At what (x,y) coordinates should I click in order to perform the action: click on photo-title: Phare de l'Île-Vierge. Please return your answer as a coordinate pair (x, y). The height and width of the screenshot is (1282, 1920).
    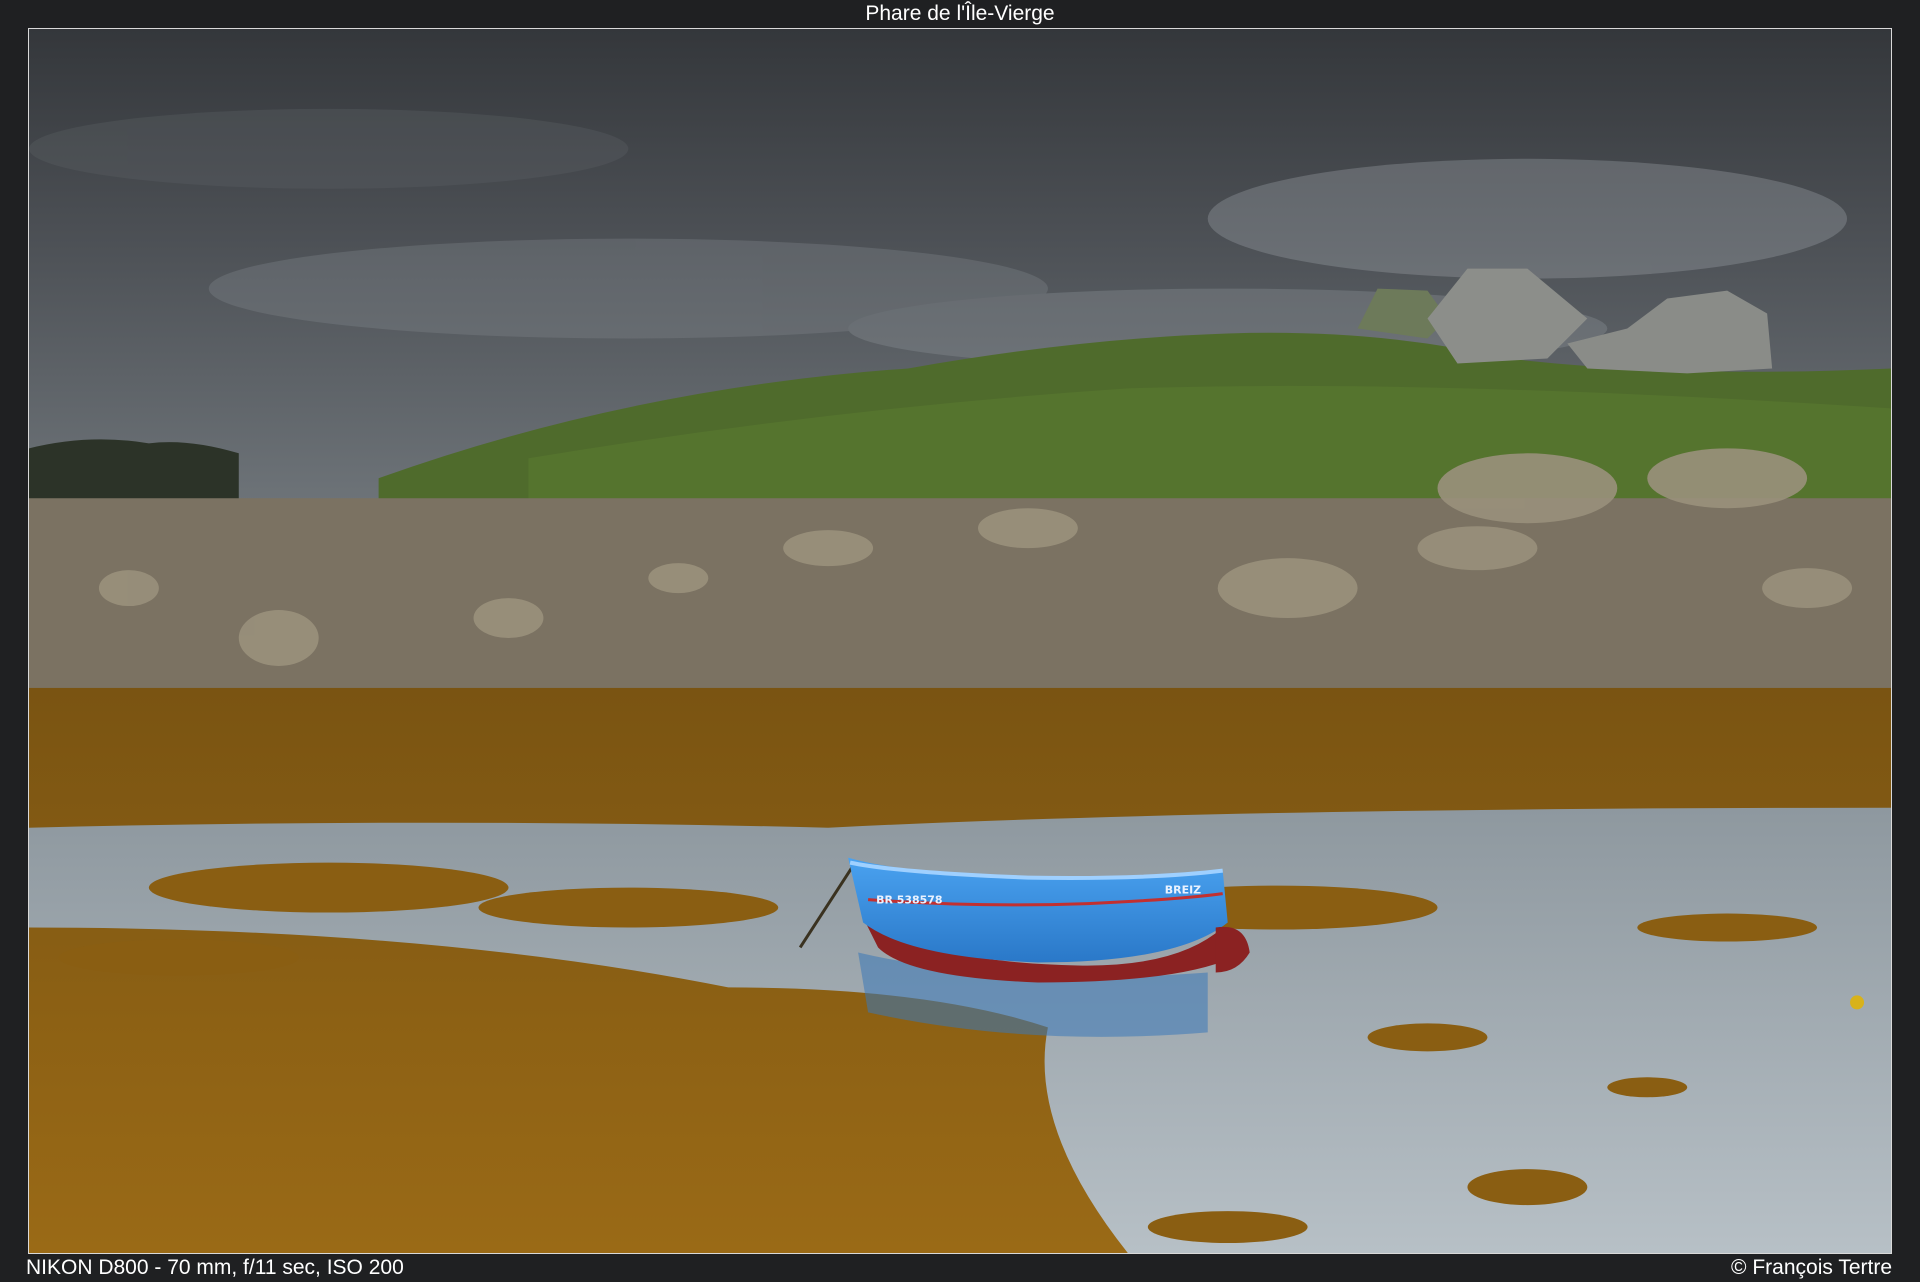
    Looking at the image, I should click on (960, 13).